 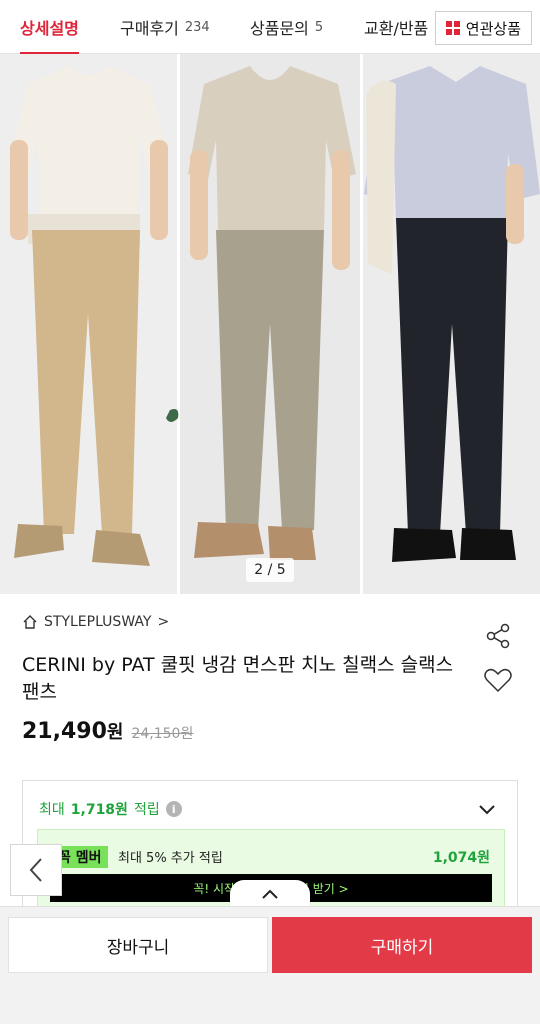 I want to click on tab-reviews: 구매후기 234, so click(x=165, y=27).